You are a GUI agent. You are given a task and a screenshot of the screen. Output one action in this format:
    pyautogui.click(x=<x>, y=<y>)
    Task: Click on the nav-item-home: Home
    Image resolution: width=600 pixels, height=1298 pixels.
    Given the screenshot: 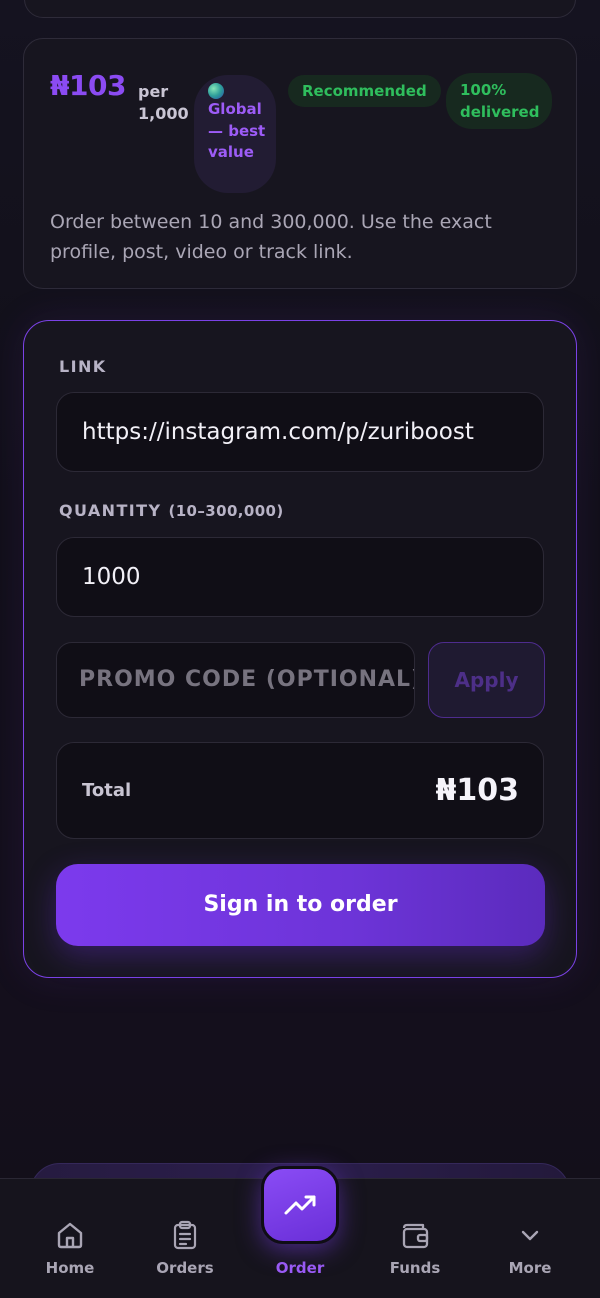 What is the action you would take?
    pyautogui.click(x=70, y=1238)
    